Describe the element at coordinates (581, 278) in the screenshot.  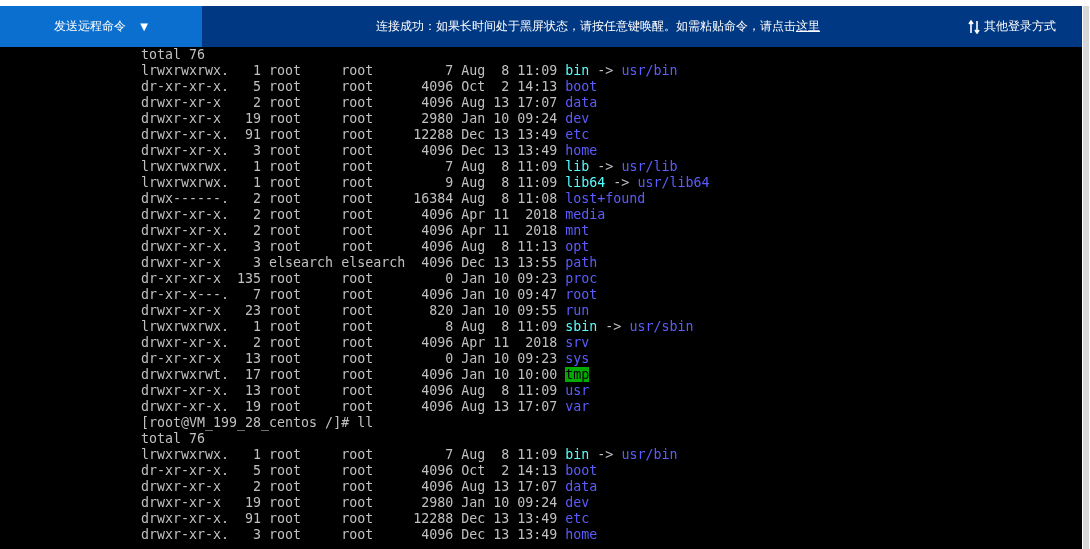
I see `file-name: proc` at that location.